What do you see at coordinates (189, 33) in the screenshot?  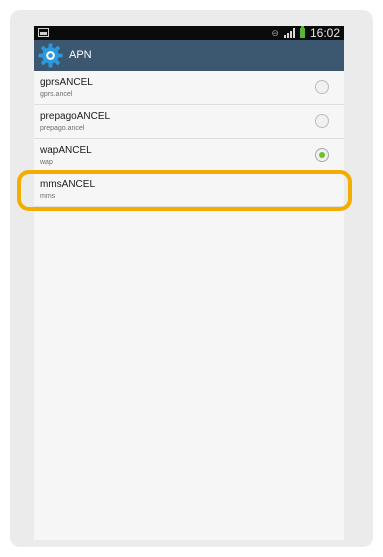 I see `status-bar: ⊖ 16:02` at bounding box center [189, 33].